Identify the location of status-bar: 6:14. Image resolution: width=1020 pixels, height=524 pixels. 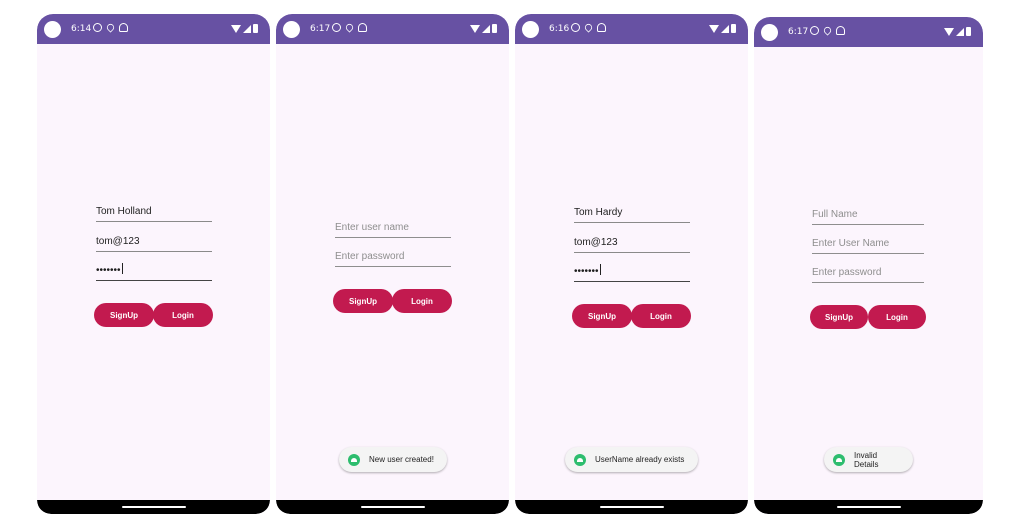
(153, 29).